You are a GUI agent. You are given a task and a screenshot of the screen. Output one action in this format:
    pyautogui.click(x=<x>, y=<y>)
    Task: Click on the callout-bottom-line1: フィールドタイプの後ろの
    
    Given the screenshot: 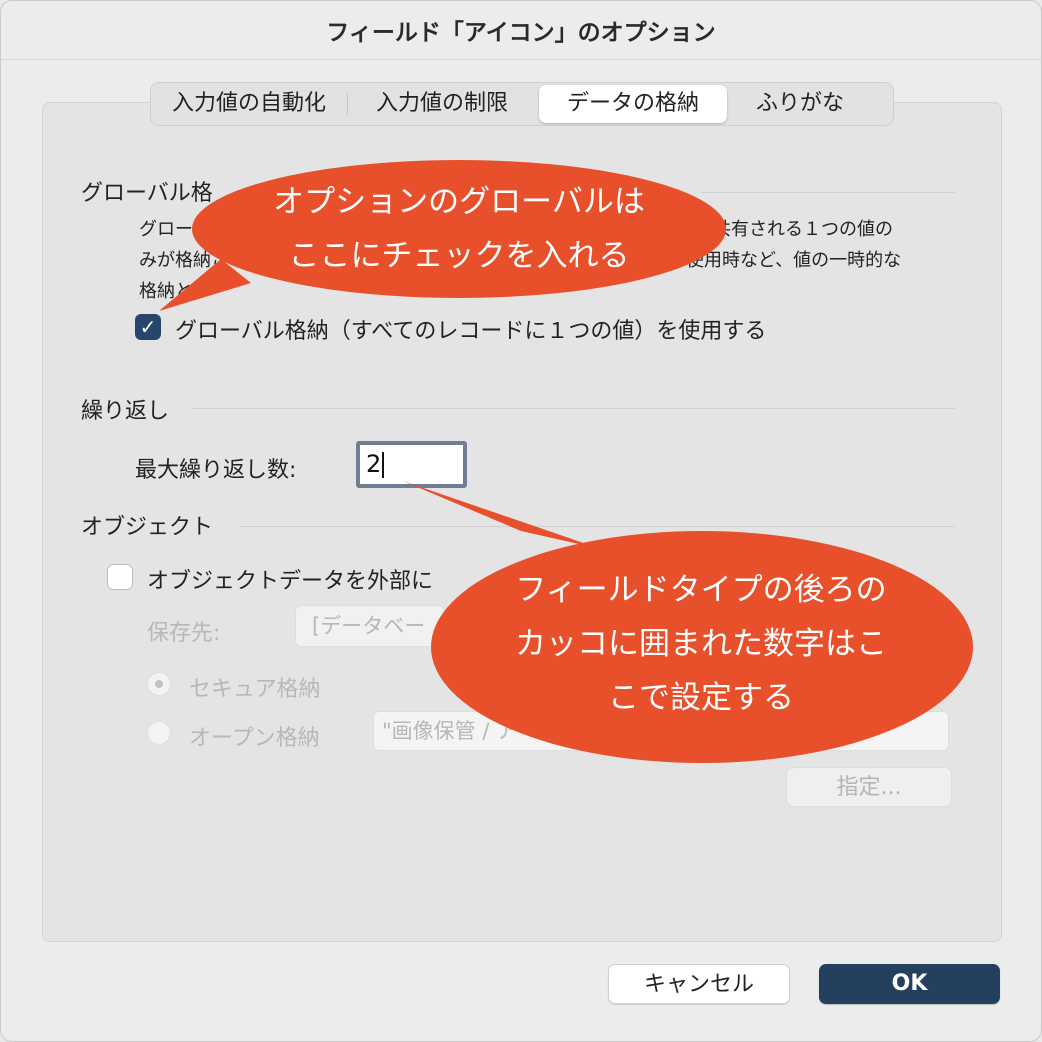 What is the action you would take?
    pyautogui.click(x=701, y=590)
    